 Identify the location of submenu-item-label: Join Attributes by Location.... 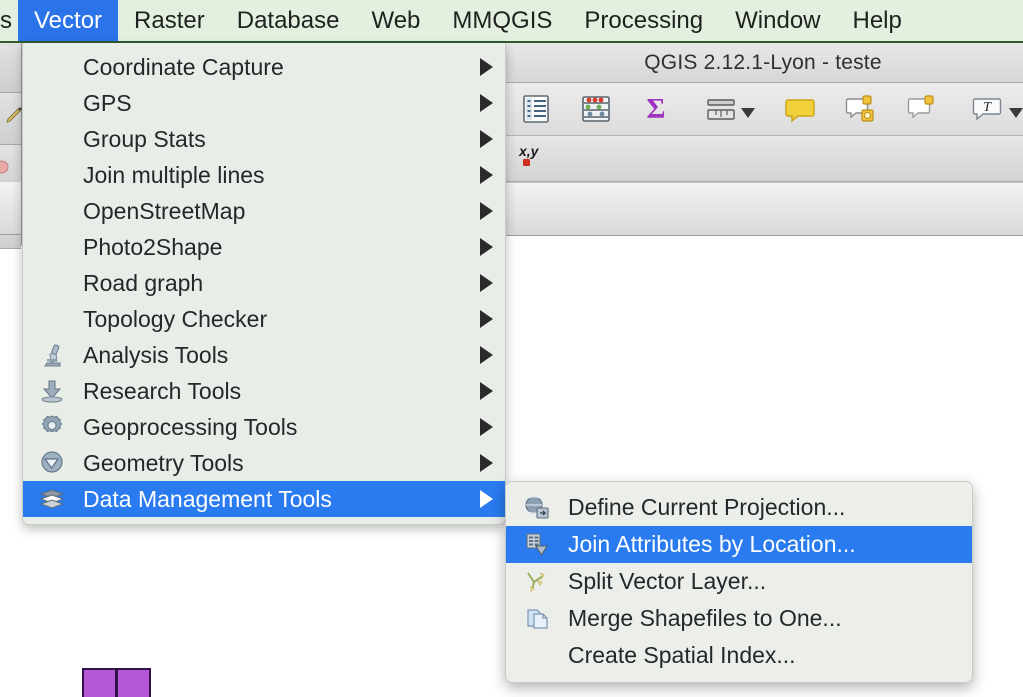
(712, 544).